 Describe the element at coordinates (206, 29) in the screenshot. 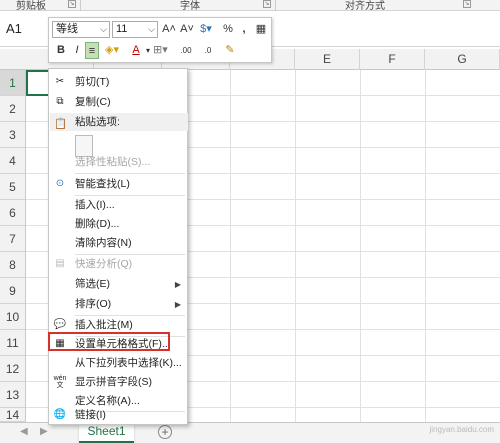

I see `accounting-format-icon: $▾` at that location.